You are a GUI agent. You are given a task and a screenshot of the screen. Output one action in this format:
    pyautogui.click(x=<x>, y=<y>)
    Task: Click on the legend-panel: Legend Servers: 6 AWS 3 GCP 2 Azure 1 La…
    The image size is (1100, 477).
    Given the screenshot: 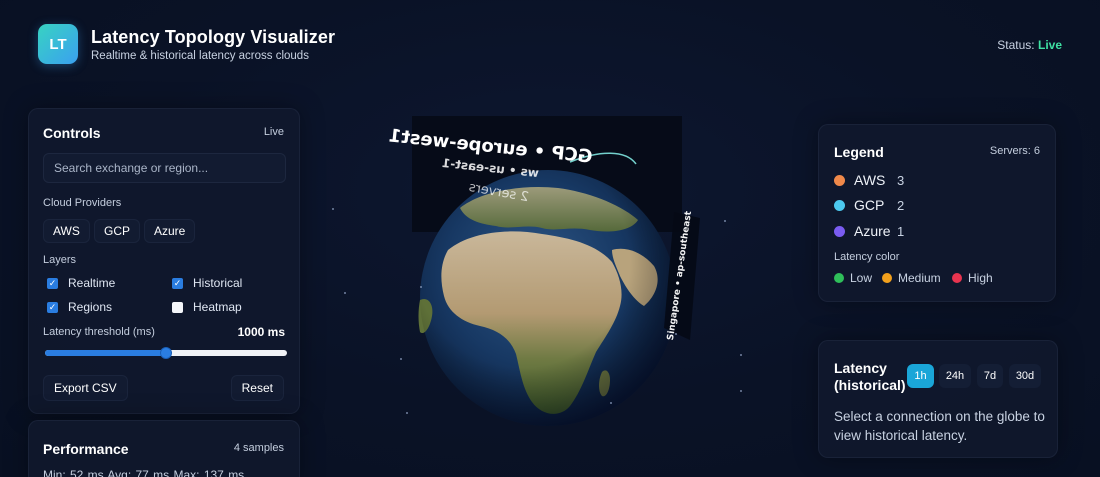 What is the action you would take?
    pyautogui.click(x=937, y=213)
    